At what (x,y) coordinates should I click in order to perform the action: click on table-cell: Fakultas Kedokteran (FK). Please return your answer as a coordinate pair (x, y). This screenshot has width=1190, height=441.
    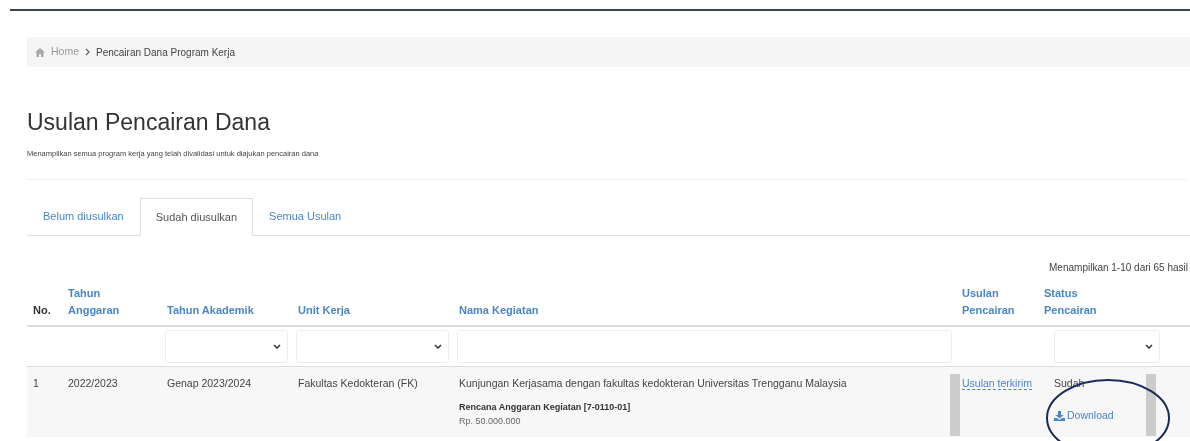
    Looking at the image, I should click on (358, 383).